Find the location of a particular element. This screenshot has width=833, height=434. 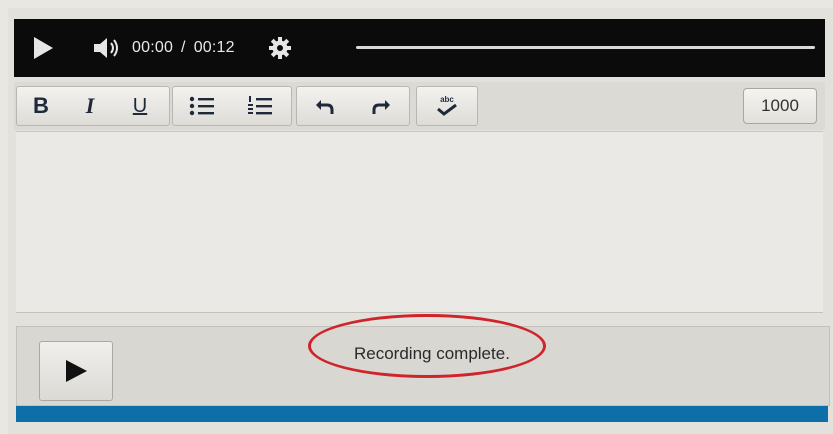

underline-button: U is located at coordinates (140, 106).